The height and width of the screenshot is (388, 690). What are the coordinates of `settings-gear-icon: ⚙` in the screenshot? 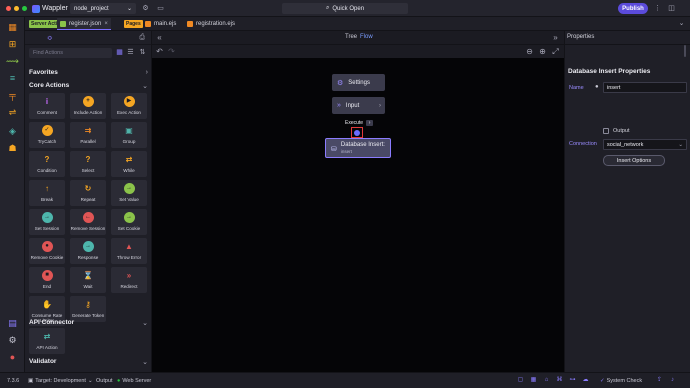 It's located at (145, 8).